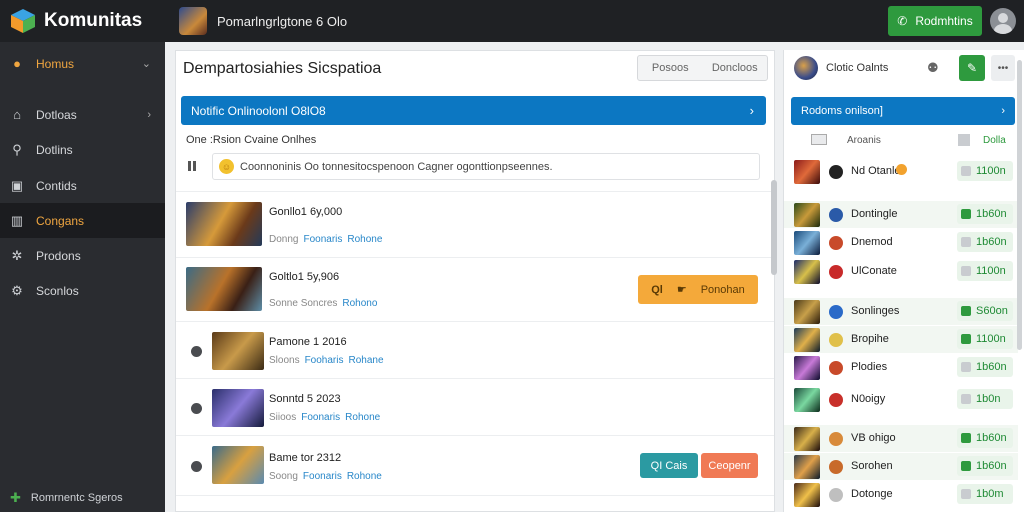  I want to click on sidebar-item-dotlins: ⚲ Dotlins, so click(82, 149).